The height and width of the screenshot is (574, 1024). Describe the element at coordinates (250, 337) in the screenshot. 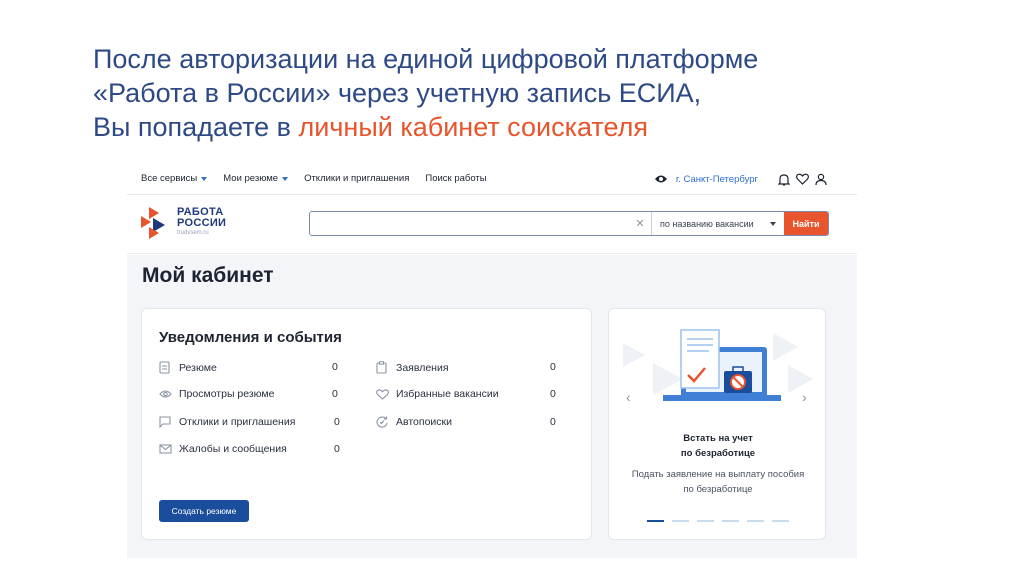

I see `notifications-title: Уведомления и события` at that location.